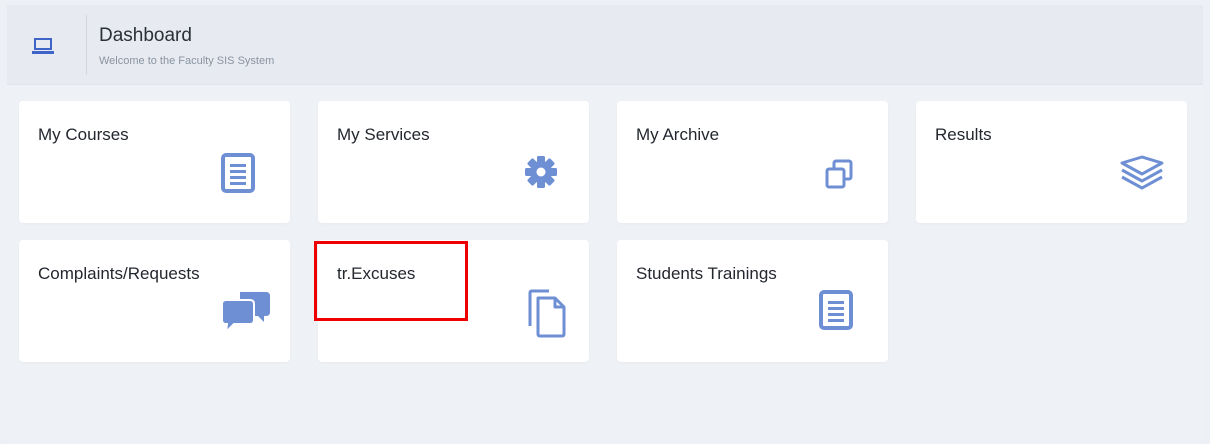 Image resolution: width=1210 pixels, height=444 pixels. I want to click on tile-my-archive: My Archive, so click(752, 162).